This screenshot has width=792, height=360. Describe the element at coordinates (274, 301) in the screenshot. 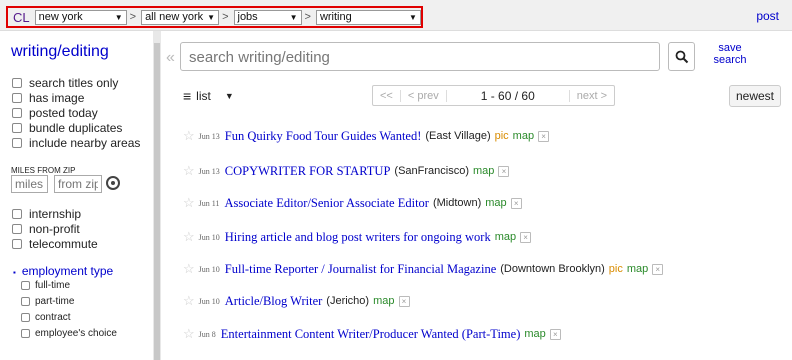

I see `result-title: Article/Blog Writer` at that location.